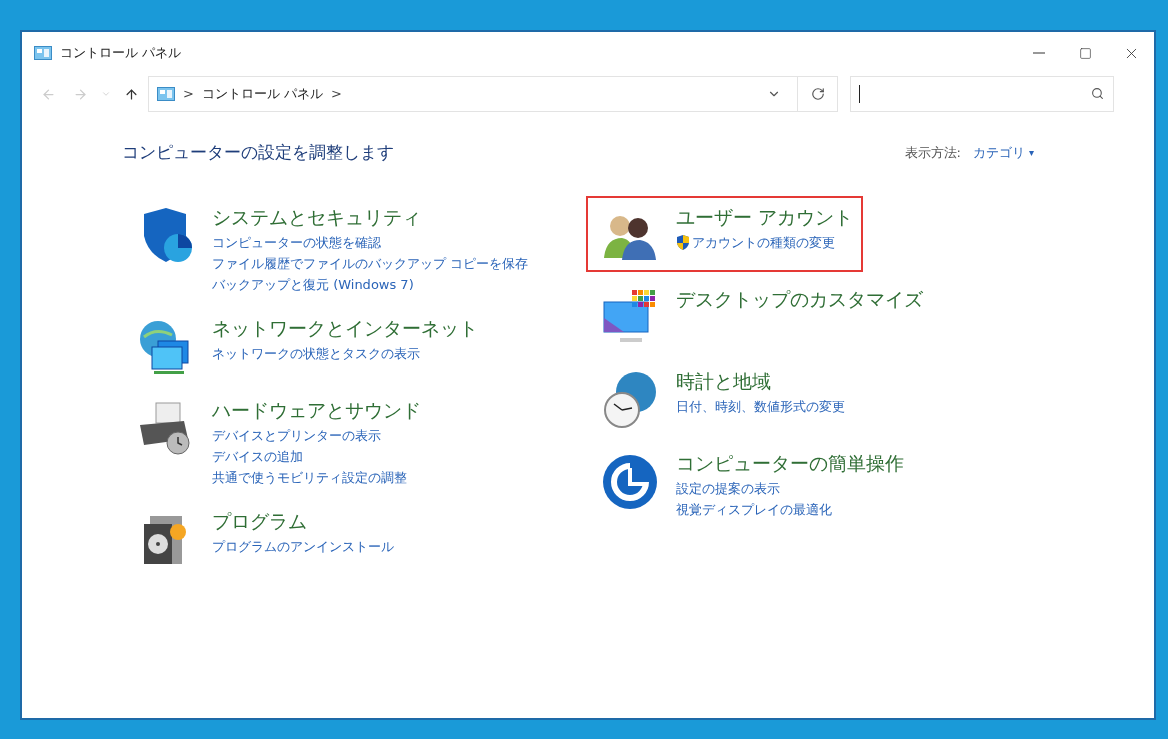 The image size is (1168, 739). Describe the element at coordinates (998, 153) in the screenshot. I see `view-by-value: カテゴリ` at that location.